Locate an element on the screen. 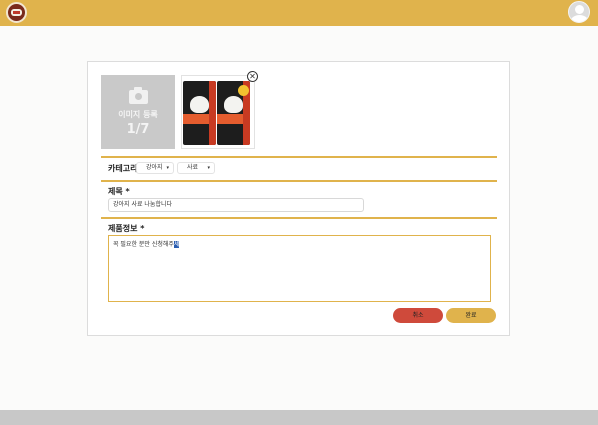 This screenshot has width=598, height=425. top-navbar is located at coordinates (299, 13).